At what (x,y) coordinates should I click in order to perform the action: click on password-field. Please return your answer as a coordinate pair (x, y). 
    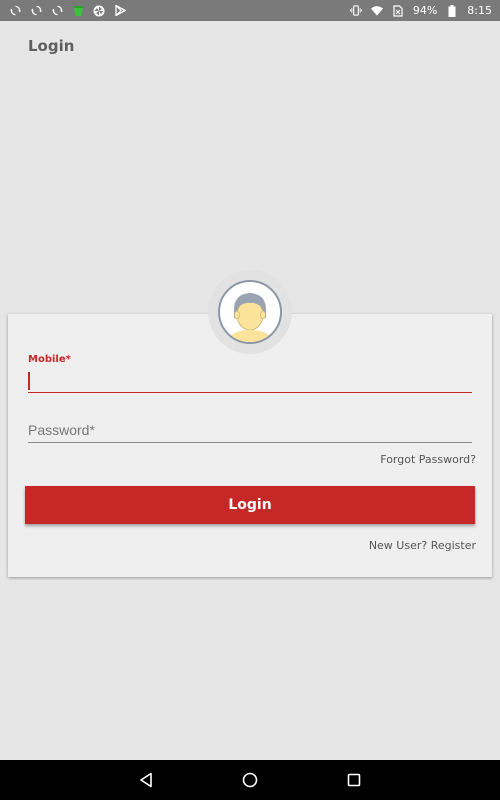
    Looking at the image, I should click on (250, 430).